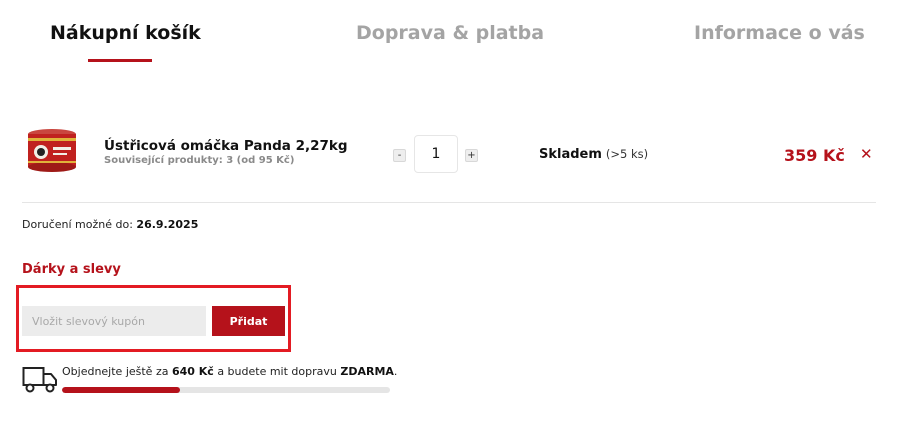 The image size is (900, 437). What do you see at coordinates (570, 154) in the screenshot?
I see `stock-label: Skladem` at bounding box center [570, 154].